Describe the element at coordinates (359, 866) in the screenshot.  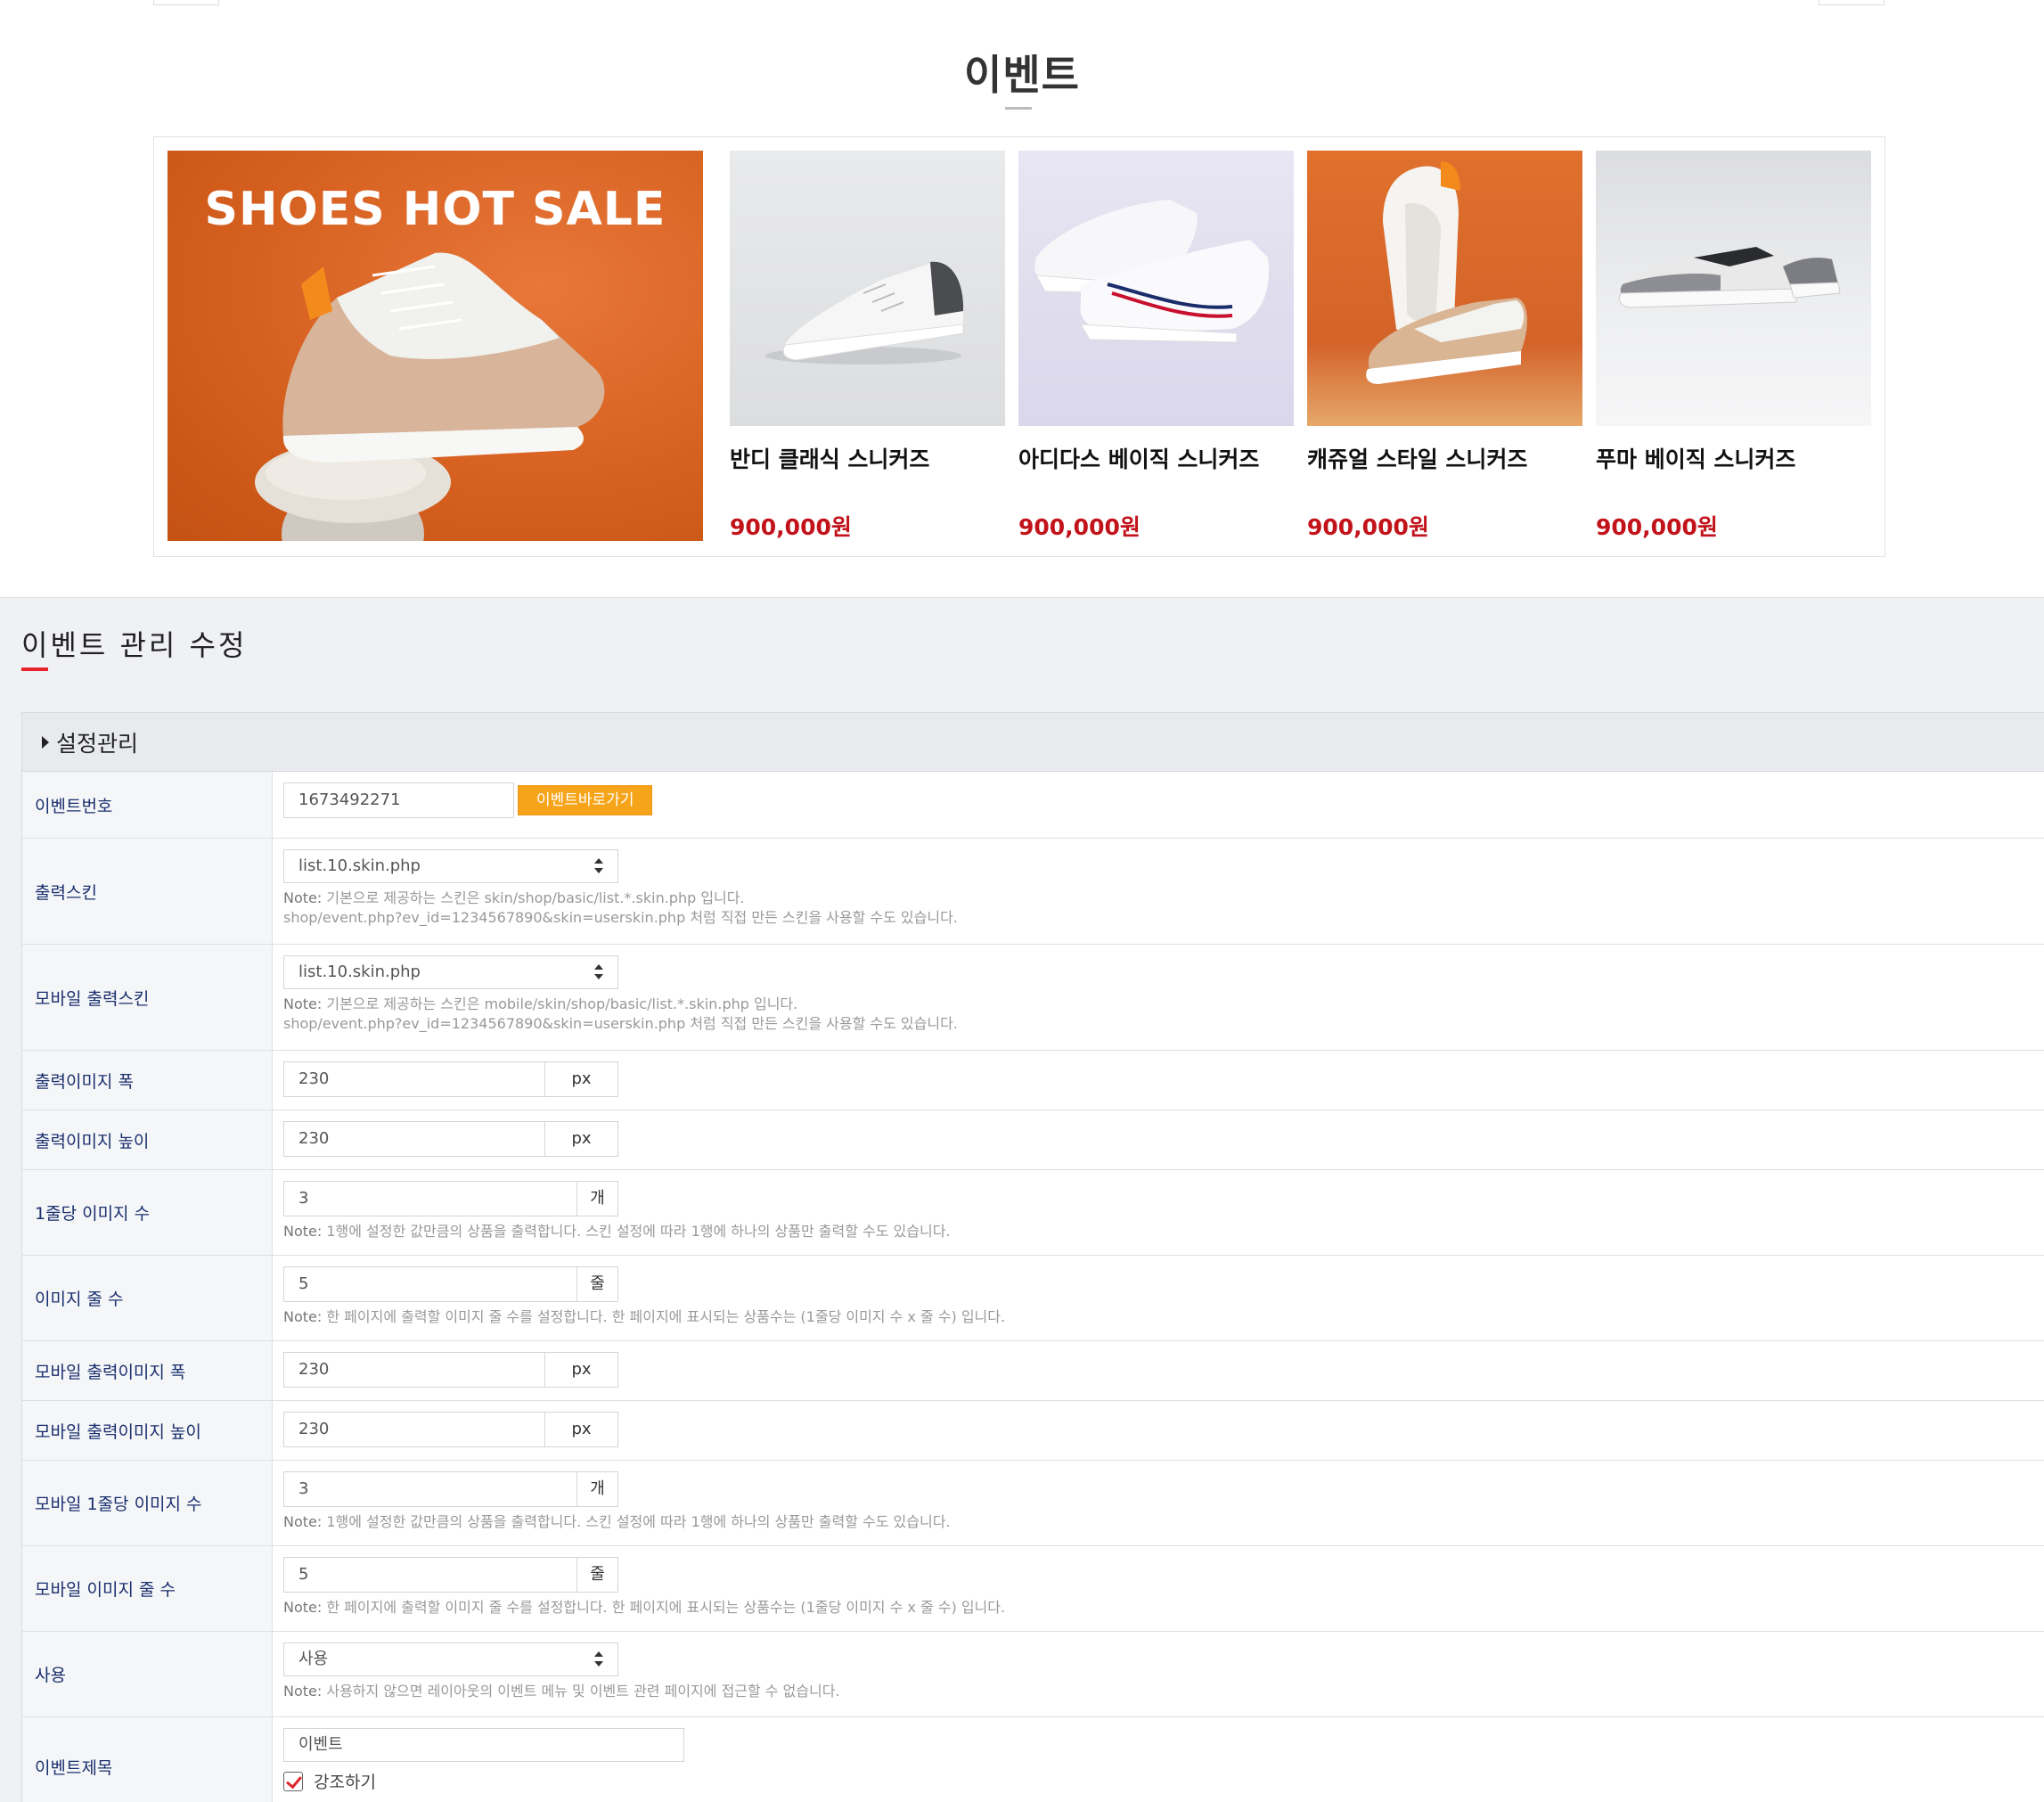
I see `skin-select-value: list.10.skin.php` at that location.